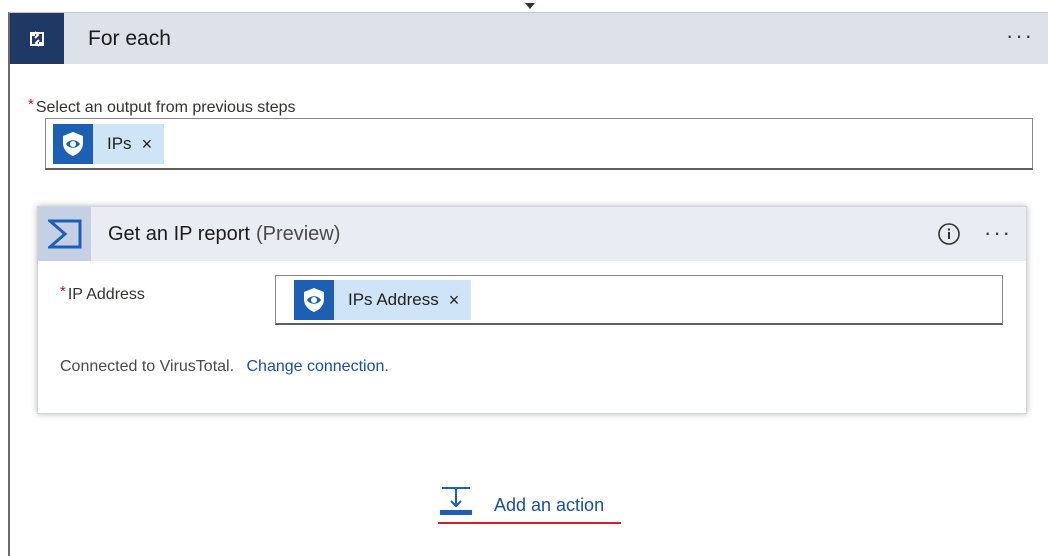 The image size is (1048, 556). What do you see at coordinates (539, 144) in the screenshot?
I see `select-output-field: IPs ×` at bounding box center [539, 144].